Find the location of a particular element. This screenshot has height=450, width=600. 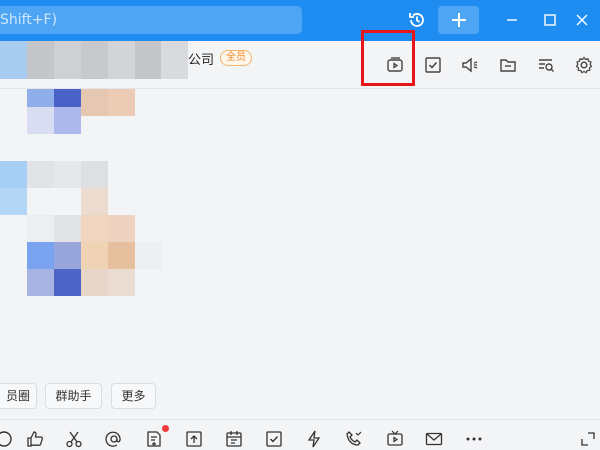

chat-header: 公司 全员 is located at coordinates (300, 65).